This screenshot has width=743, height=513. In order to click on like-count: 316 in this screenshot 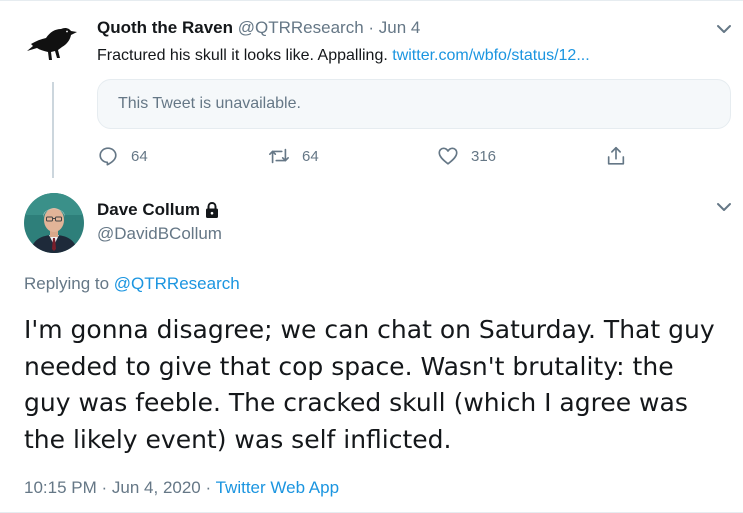, I will do `click(484, 156)`.